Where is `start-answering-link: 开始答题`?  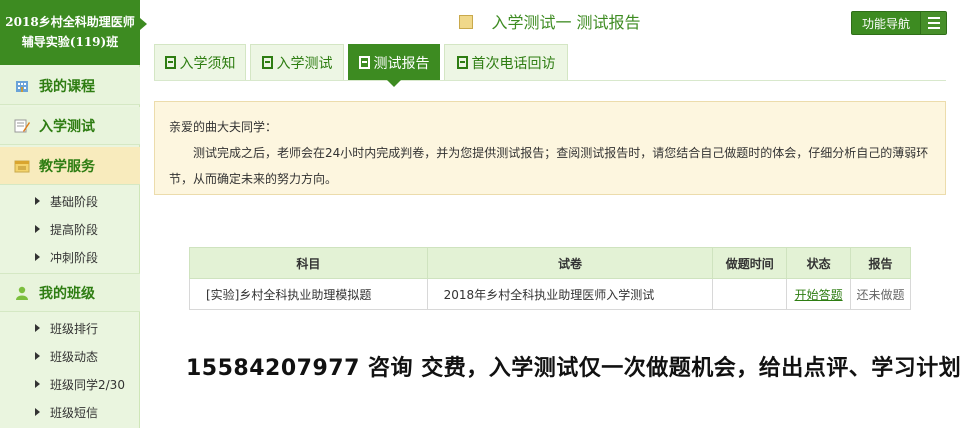
start-answering-link: 开始答题 is located at coordinates (819, 295).